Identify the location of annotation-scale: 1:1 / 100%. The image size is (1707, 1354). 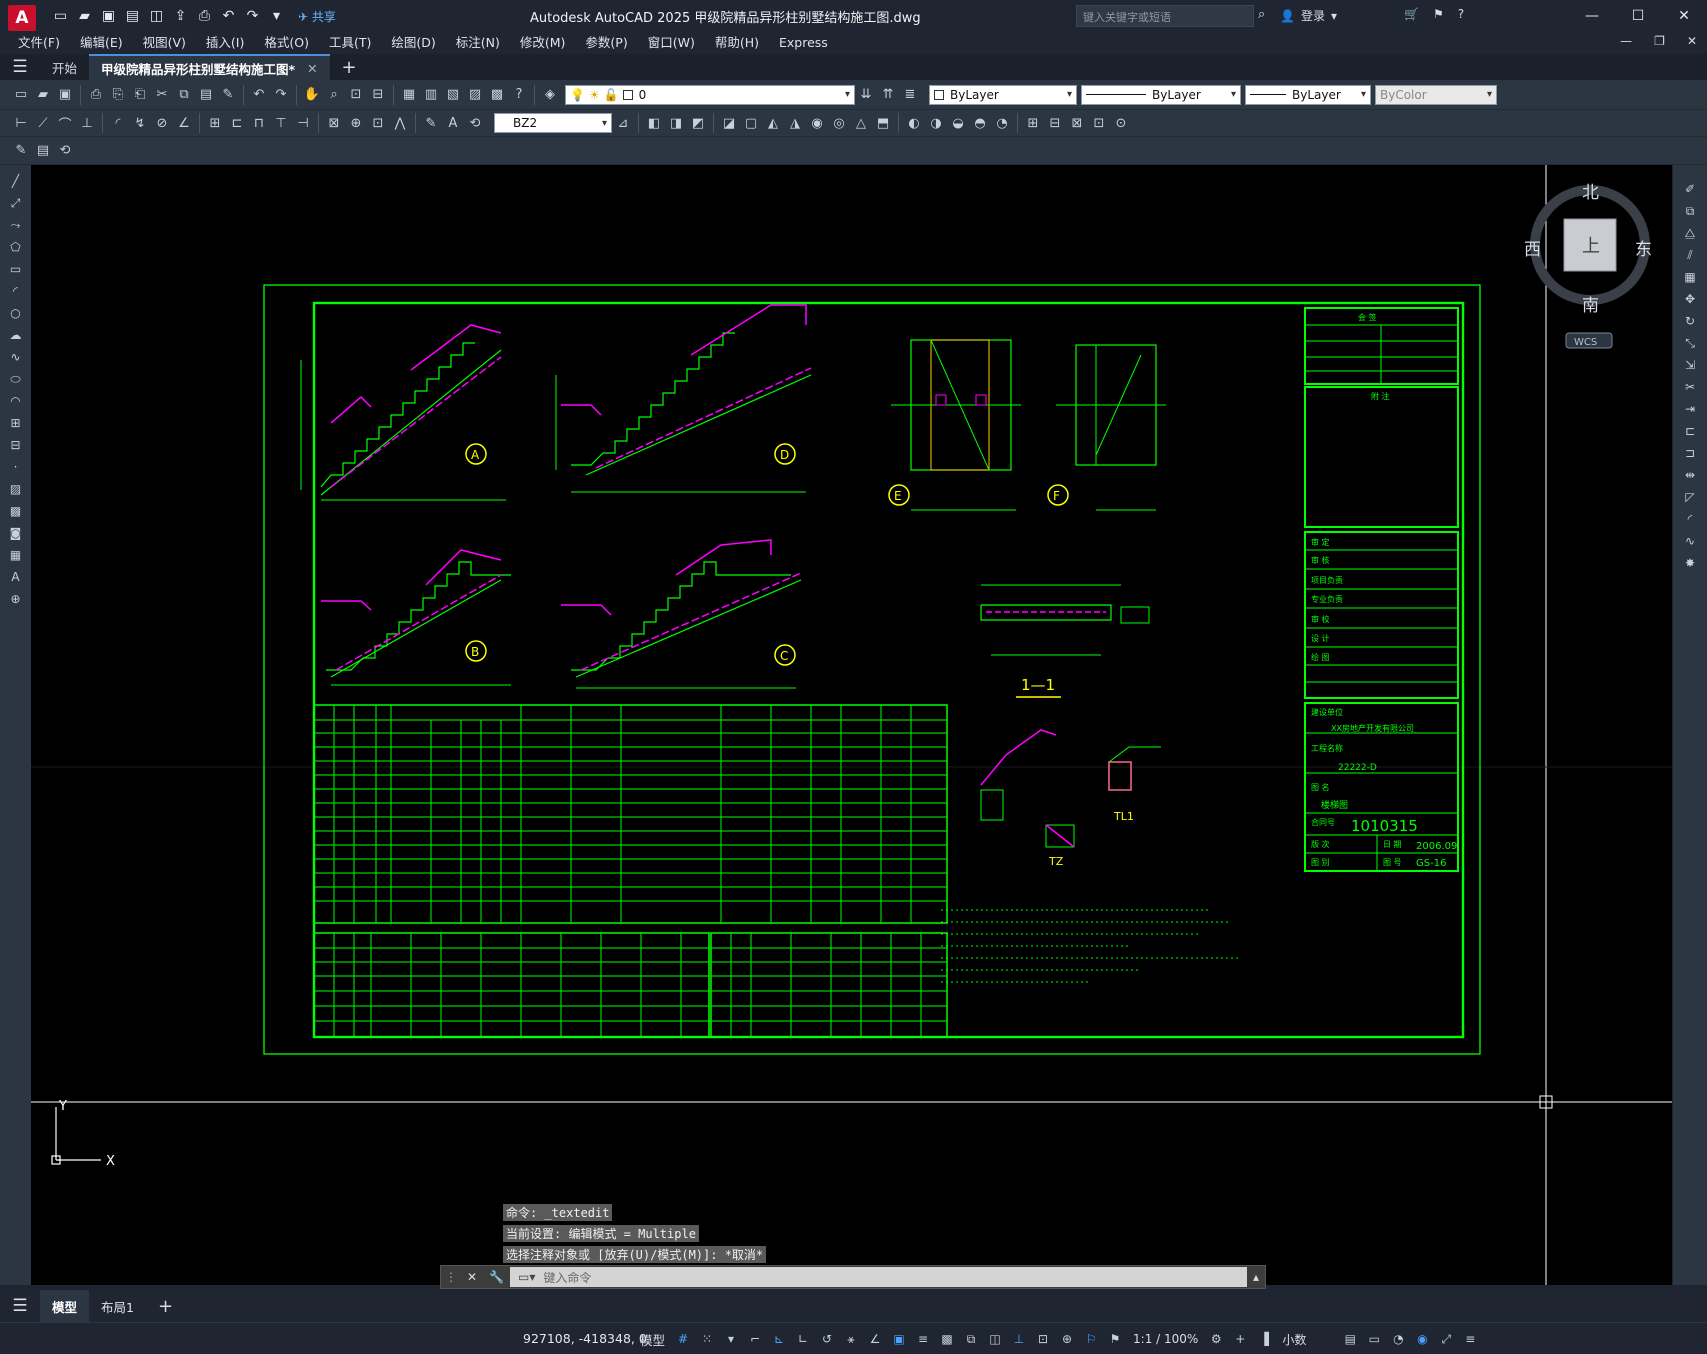
(1165, 1339).